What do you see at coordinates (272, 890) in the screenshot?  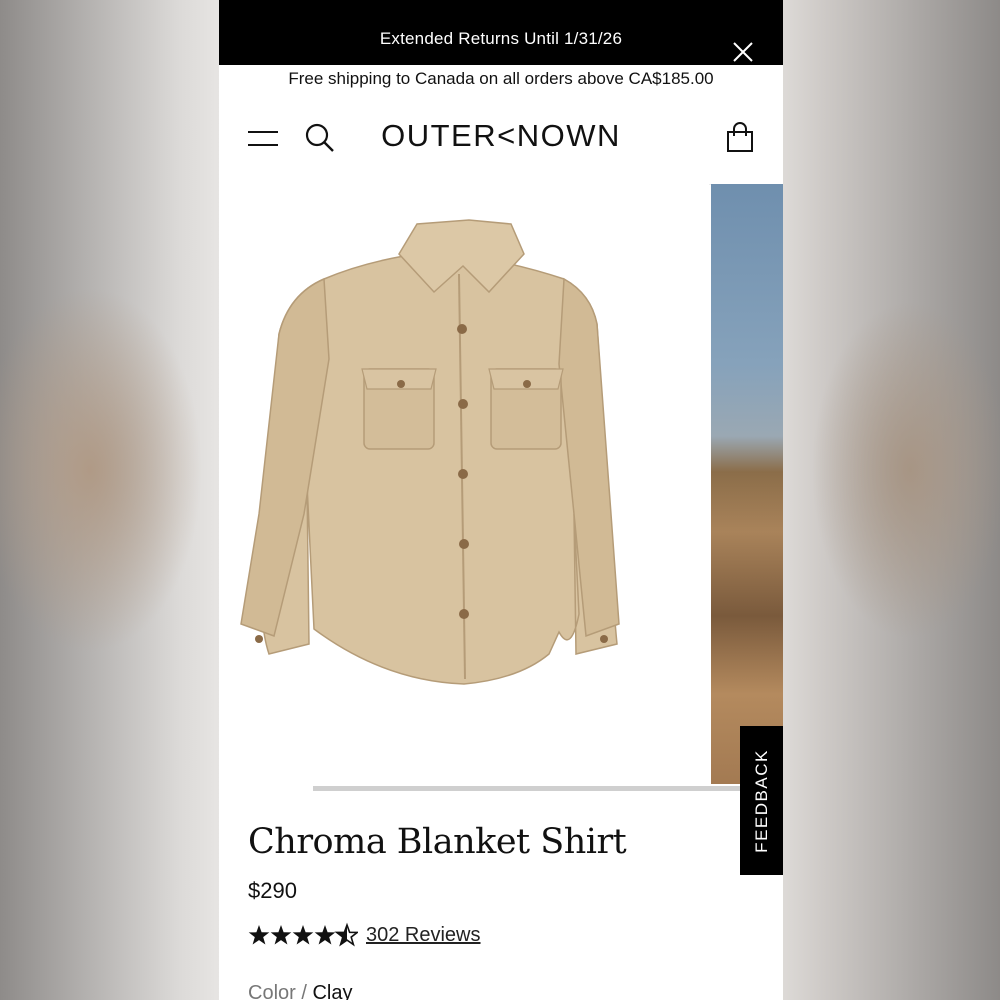 I see `product-price: $290` at bounding box center [272, 890].